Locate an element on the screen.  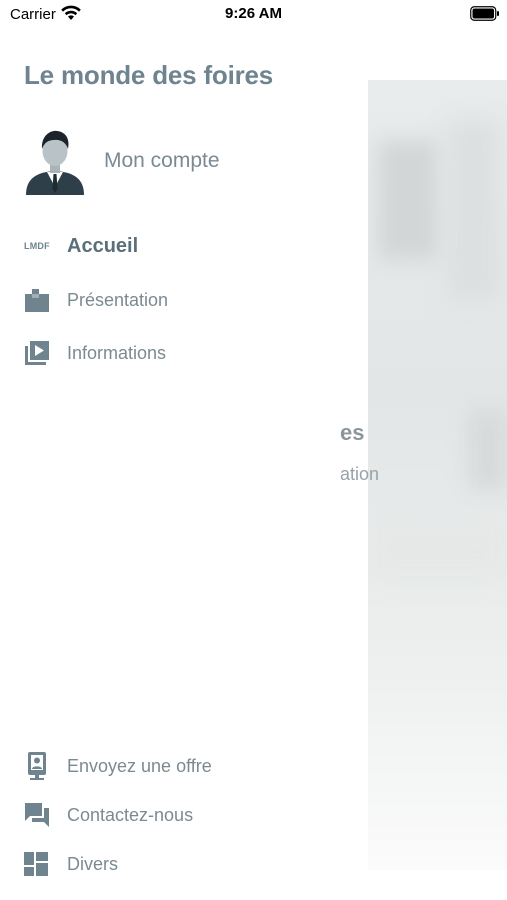
nav-item-divers: Divers is located at coordinates (189, 864).